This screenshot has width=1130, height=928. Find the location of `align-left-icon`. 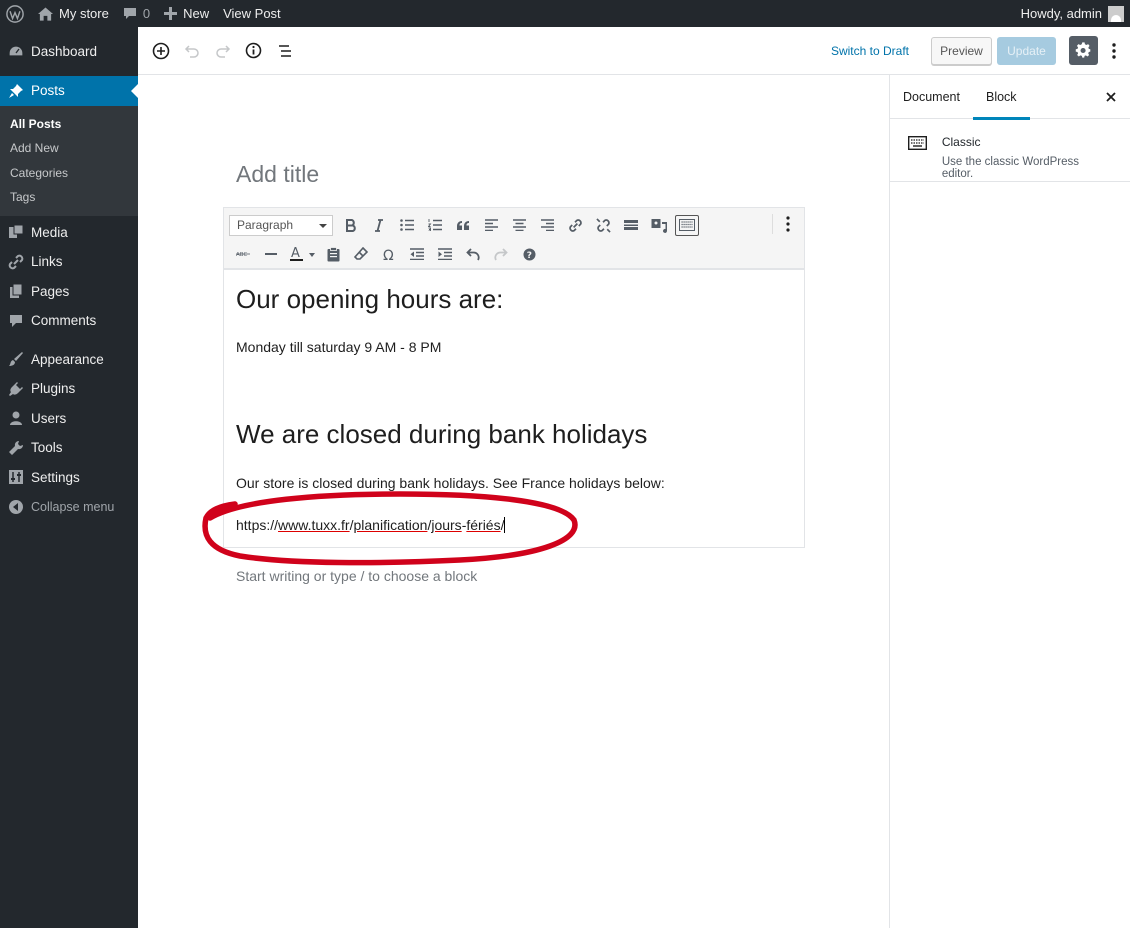

align-left-icon is located at coordinates (491, 225).